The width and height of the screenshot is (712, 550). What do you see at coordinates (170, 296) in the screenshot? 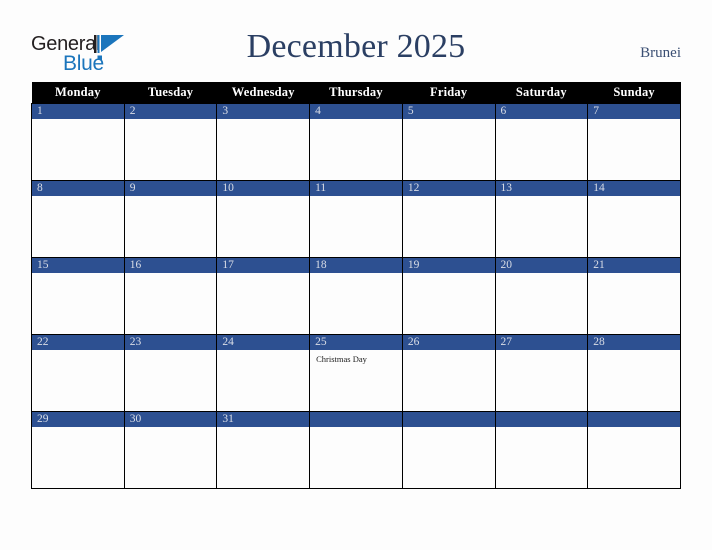
I see `calendar-day-cell: 16` at bounding box center [170, 296].